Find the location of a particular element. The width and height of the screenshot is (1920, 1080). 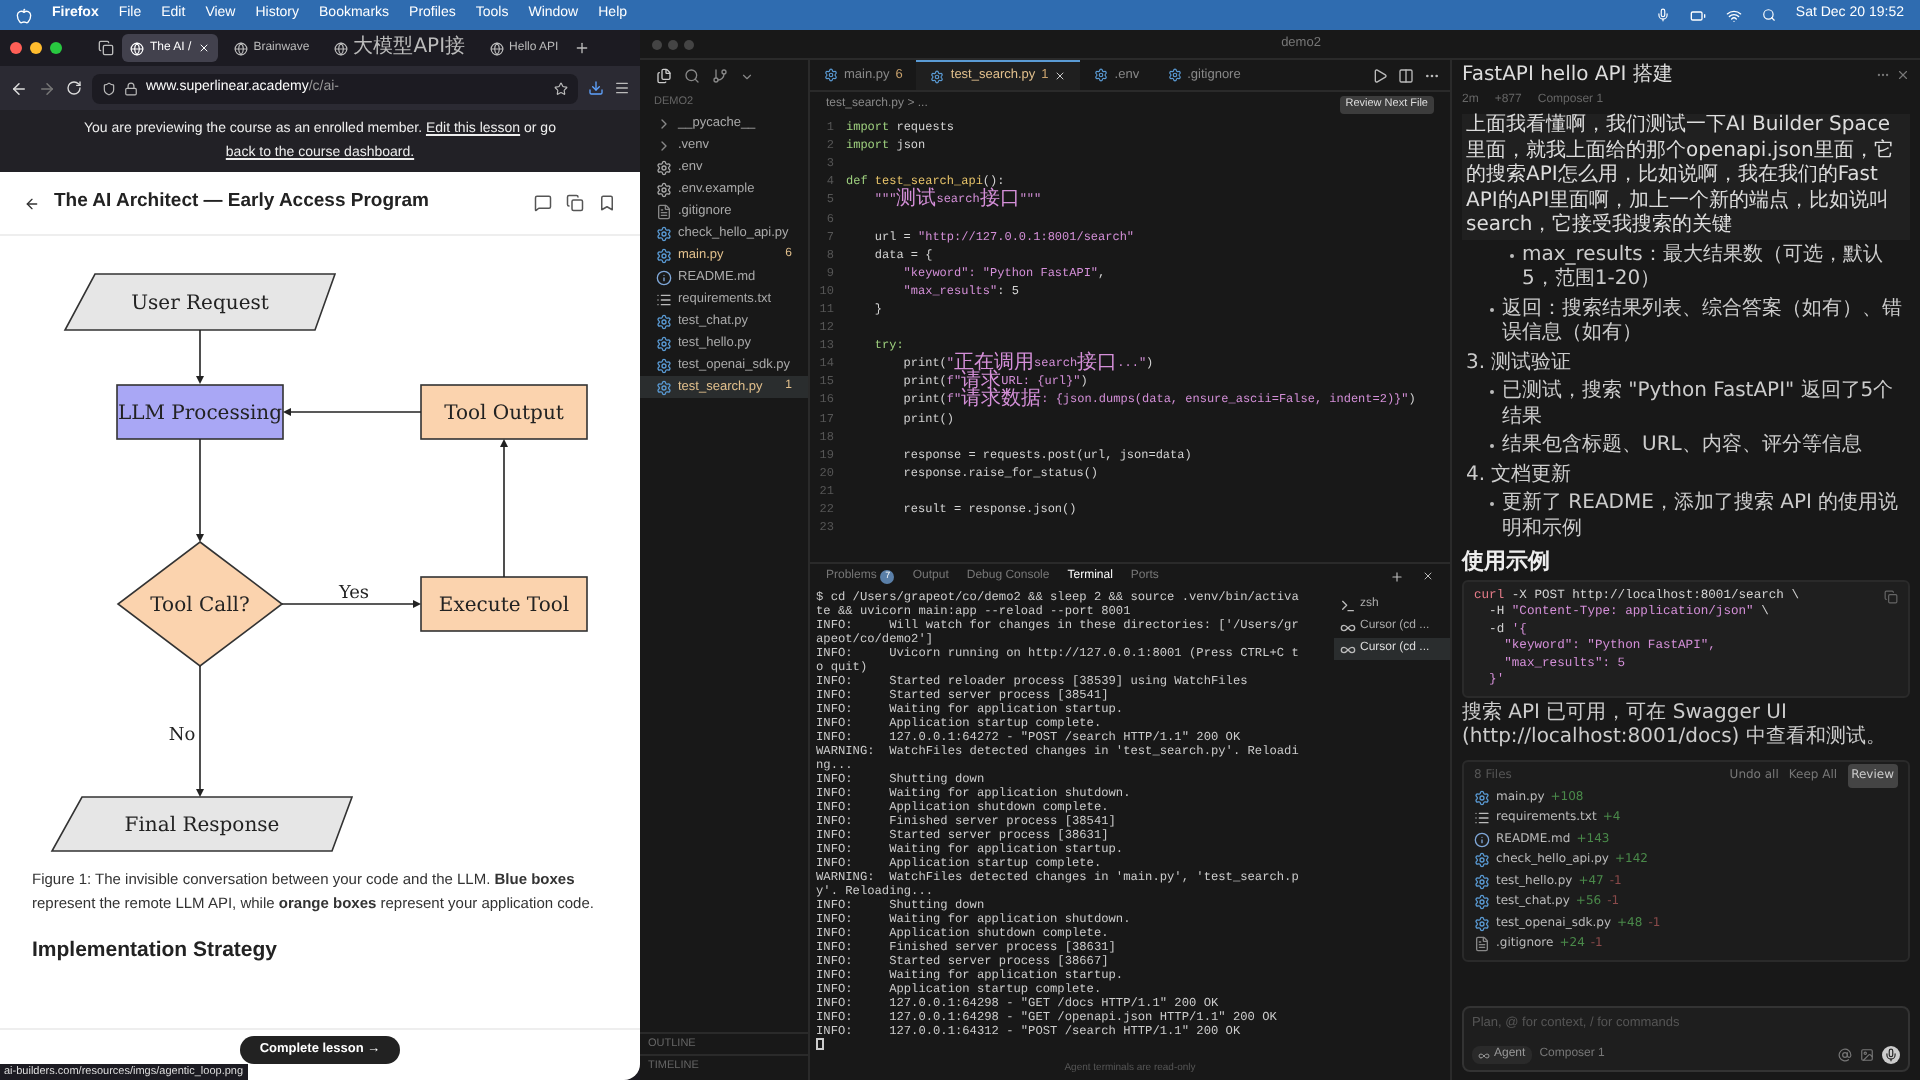

new-tab-icon is located at coordinates (582, 48).